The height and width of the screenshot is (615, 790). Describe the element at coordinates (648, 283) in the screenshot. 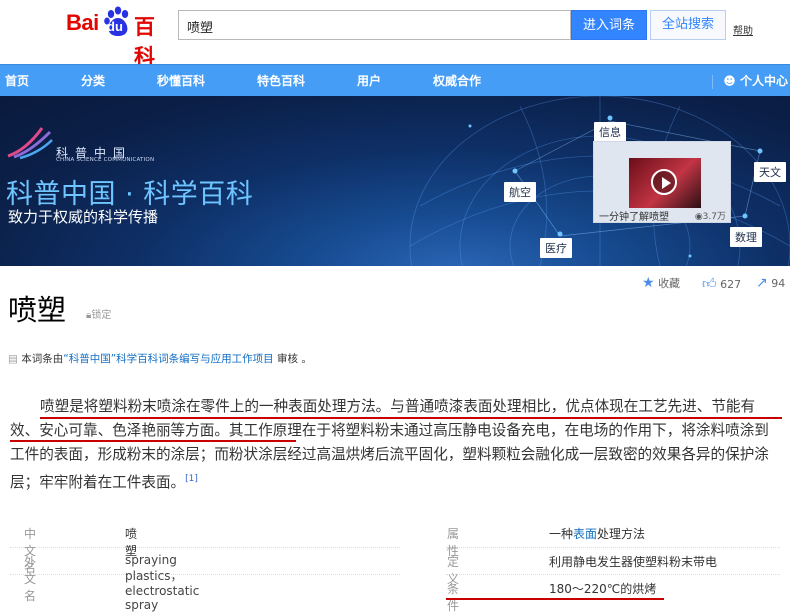

I see `star-icon: ★` at that location.